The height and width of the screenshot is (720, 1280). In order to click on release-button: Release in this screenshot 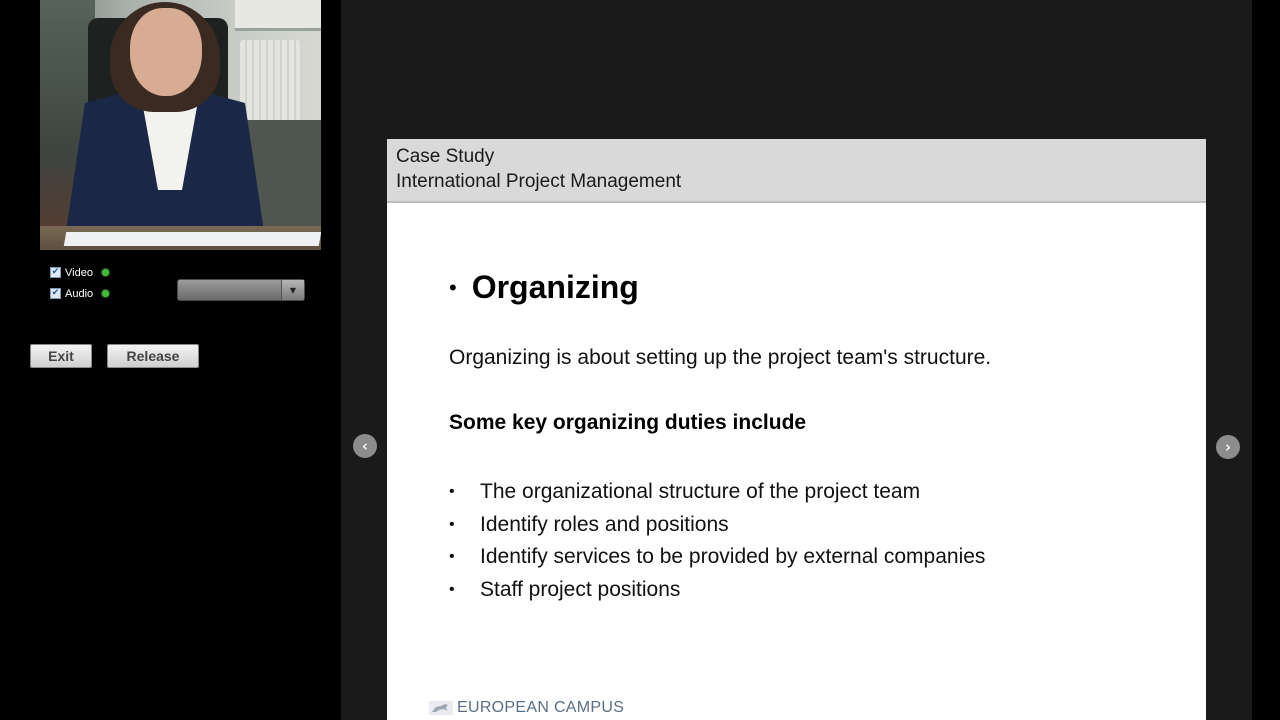, I will do `click(153, 356)`.